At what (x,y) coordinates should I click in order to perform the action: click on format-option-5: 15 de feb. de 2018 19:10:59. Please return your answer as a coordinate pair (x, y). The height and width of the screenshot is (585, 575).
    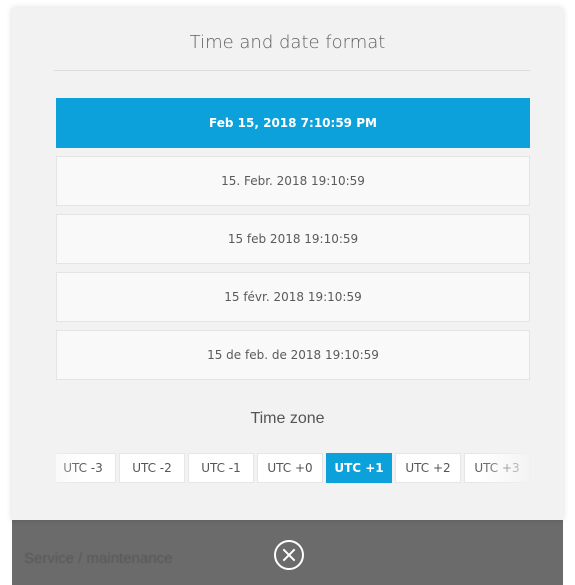
    Looking at the image, I should click on (293, 355).